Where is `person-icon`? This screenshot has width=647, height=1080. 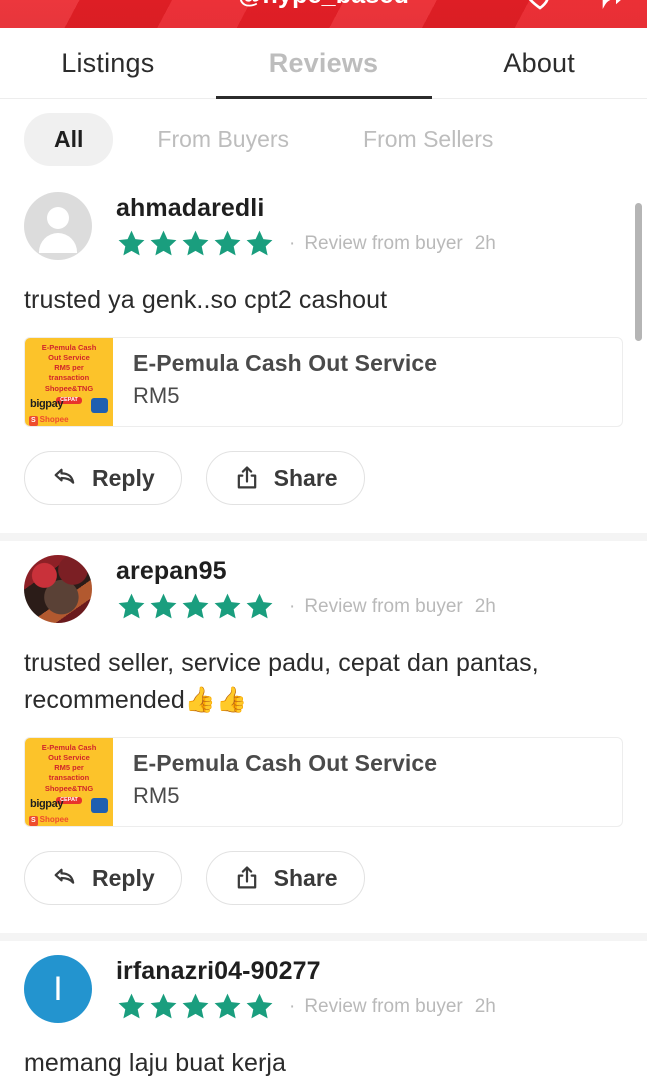 person-icon is located at coordinates (58, 218).